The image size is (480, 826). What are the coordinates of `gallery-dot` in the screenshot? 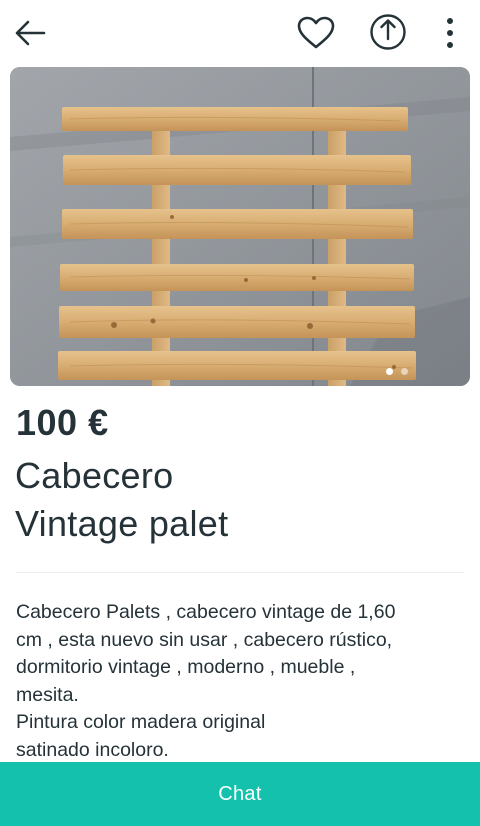 It's located at (404, 371).